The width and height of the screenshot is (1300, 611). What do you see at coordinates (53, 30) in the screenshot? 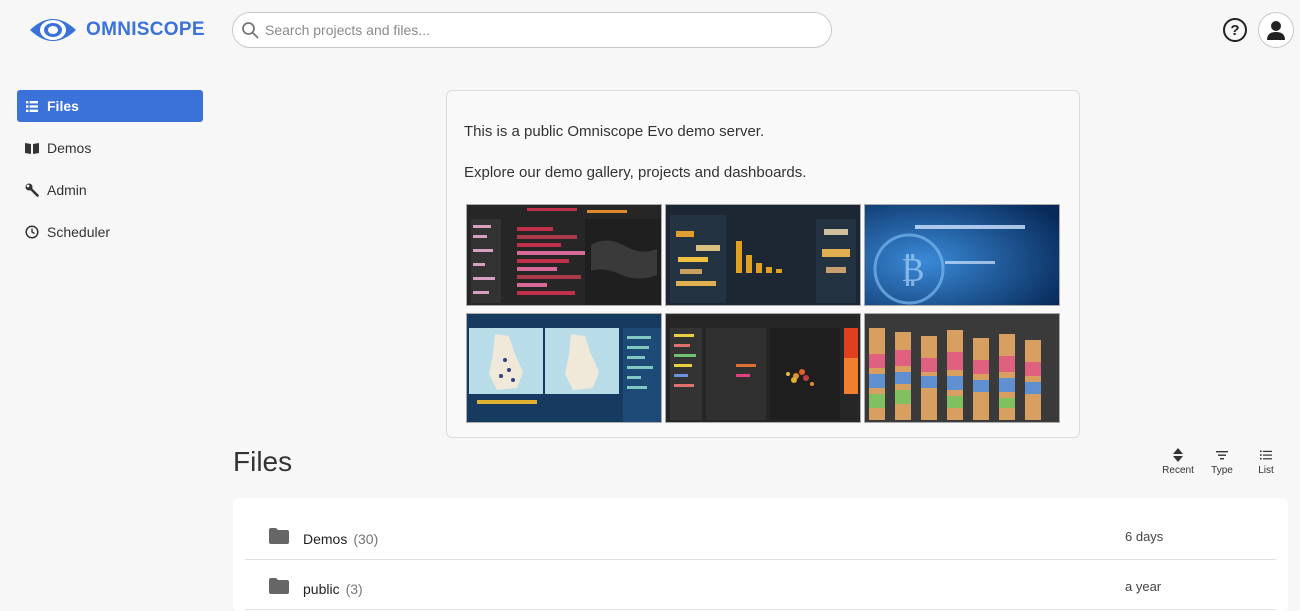
I see `omniscope-eye-icon` at bounding box center [53, 30].